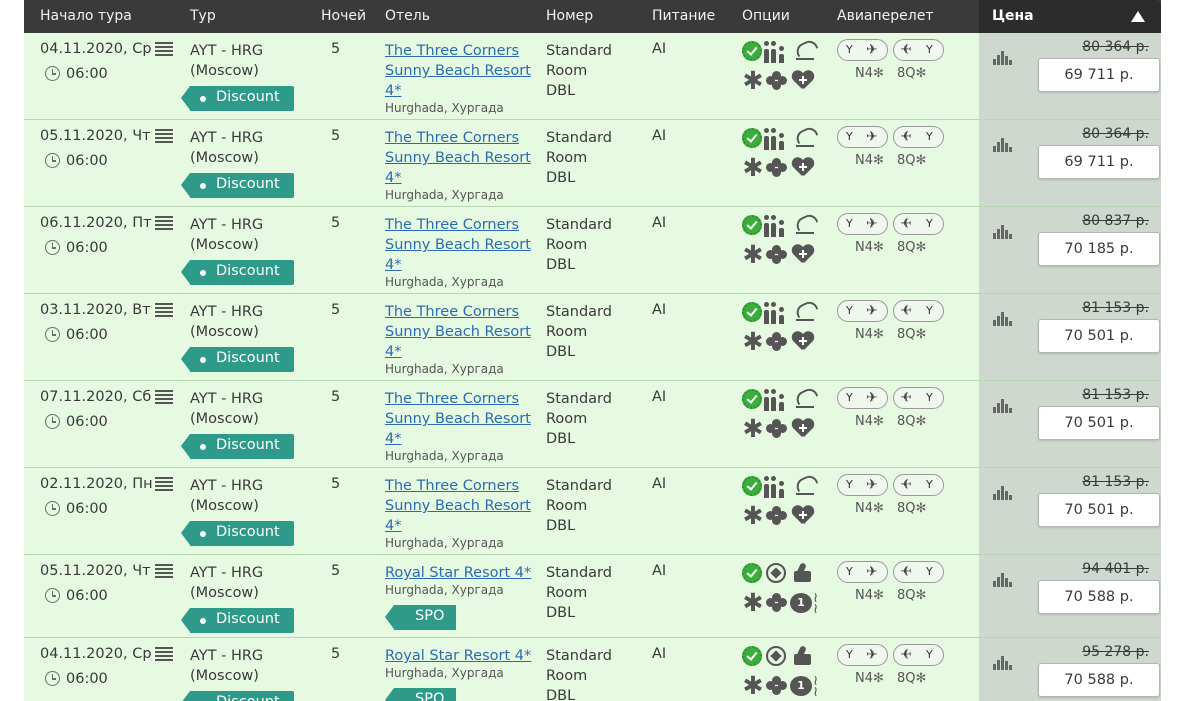 Image resolution: width=1187 pixels, height=701 pixels. Describe the element at coordinates (659, 397) in the screenshot. I see `meal-plan: AI` at that location.